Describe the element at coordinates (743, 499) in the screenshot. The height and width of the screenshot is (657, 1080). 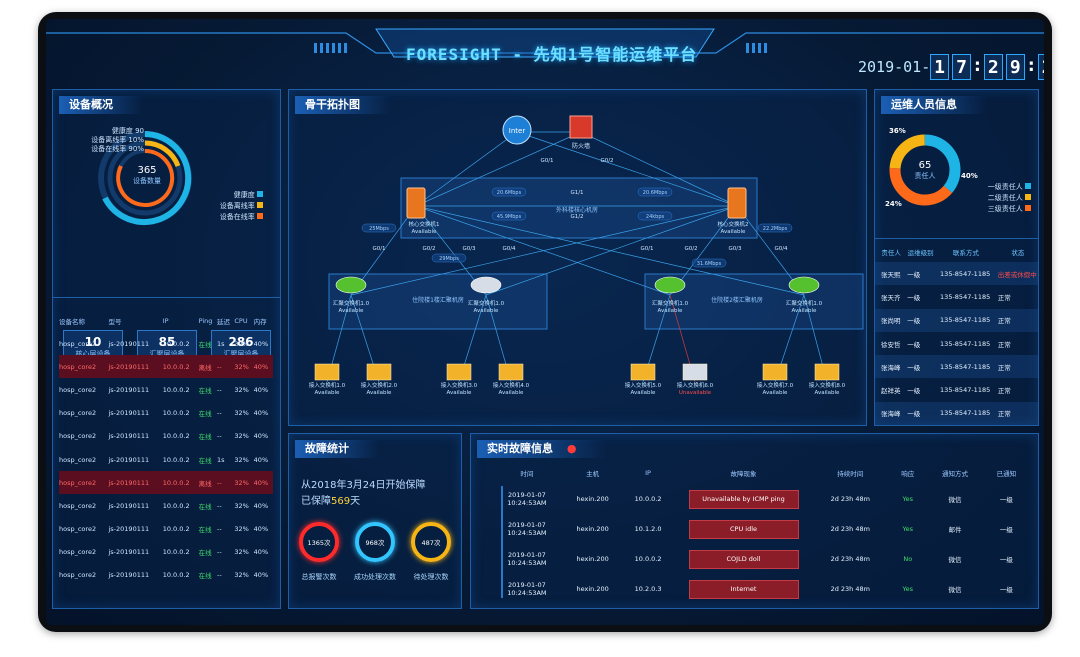
I see `fault-badge: Unavailable by ICMP ping` at that location.